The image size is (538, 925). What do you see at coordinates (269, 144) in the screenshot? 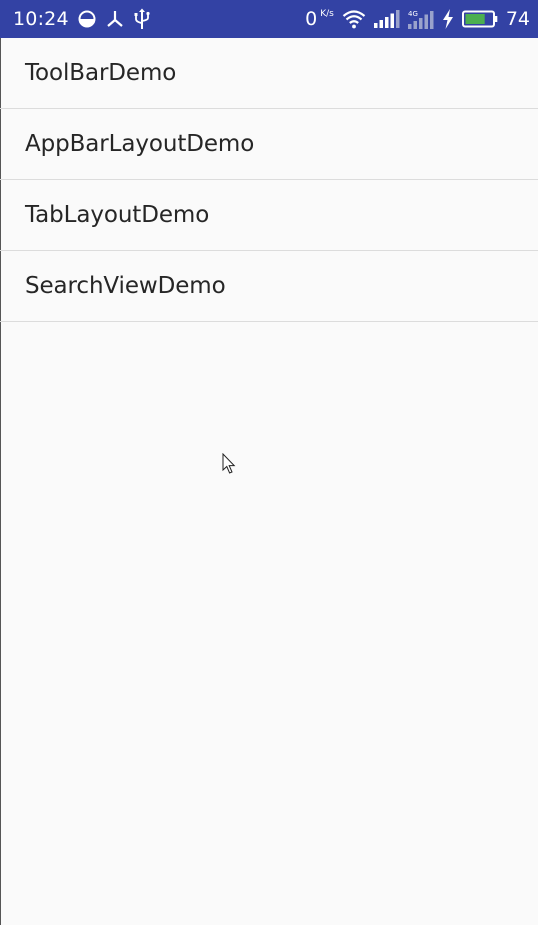
I see `list-item-appbarlayout-demo: AppBarLayoutDemo` at bounding box center [269, 144].